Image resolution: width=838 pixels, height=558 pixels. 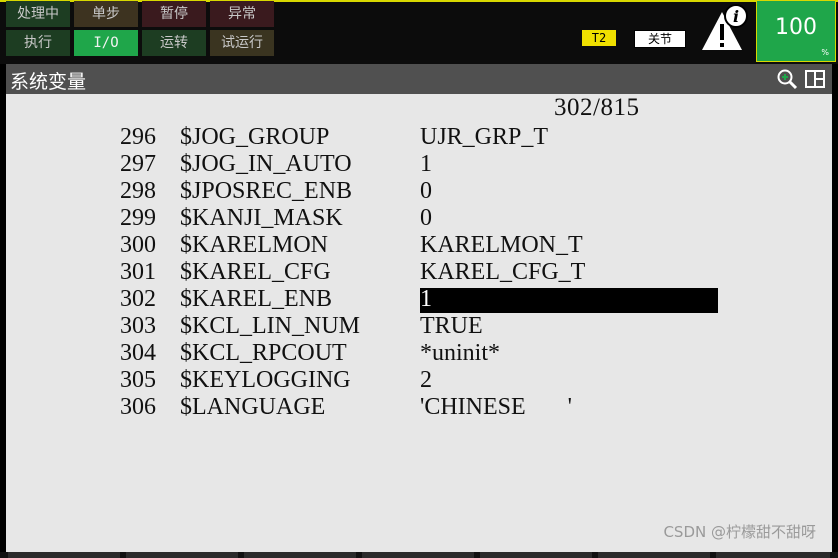 I want to click on variable-number: 299, so click(x=138, y=218).